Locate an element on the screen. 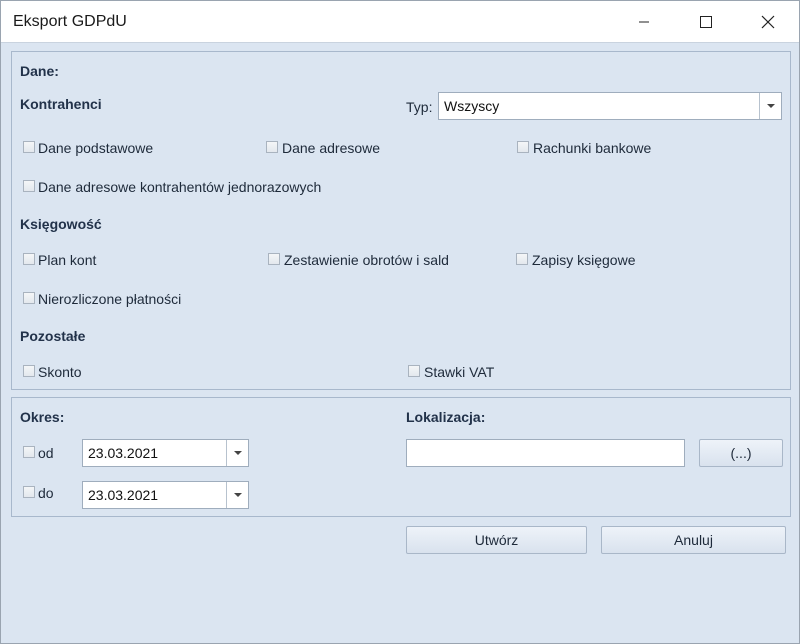 Image resolution: width=800 pixels, height=644 pixels. create-button: Utwórz is located at coordinates (496, 540).